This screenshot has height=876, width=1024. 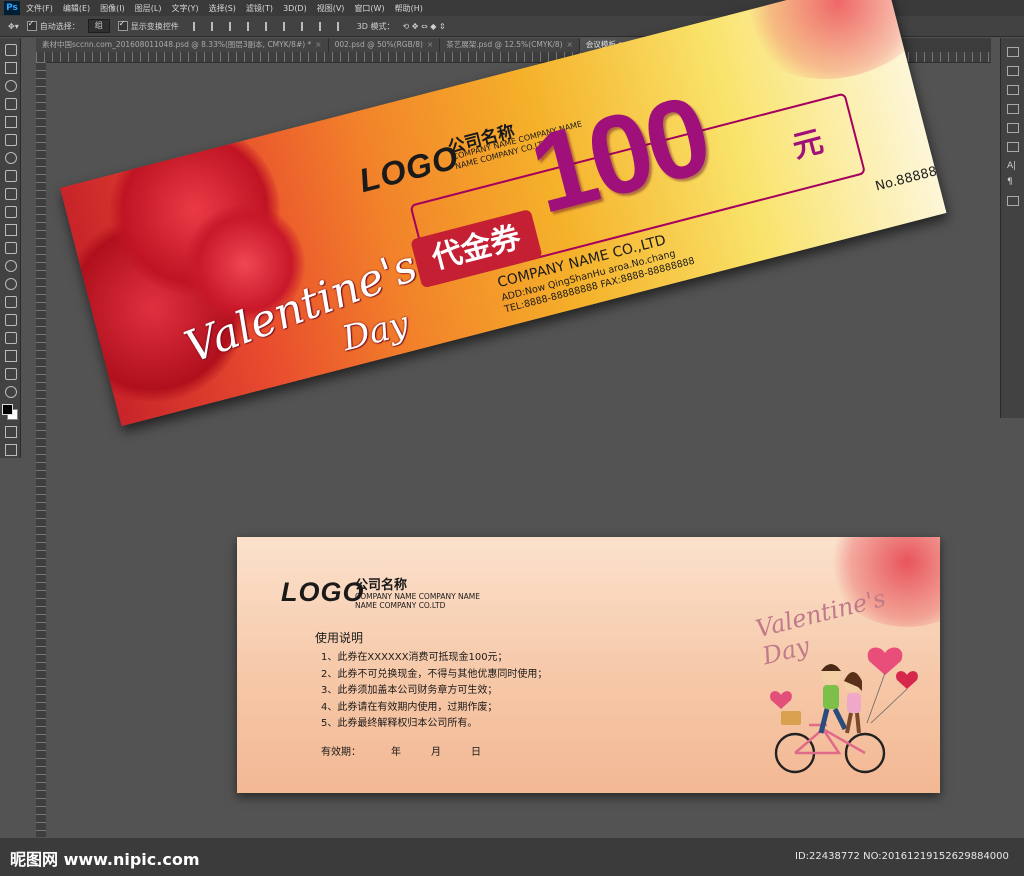 I want to click on back-logo: LOGO, so click(x=323, y=592).